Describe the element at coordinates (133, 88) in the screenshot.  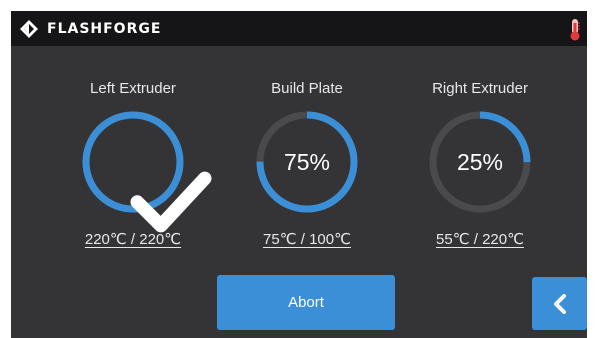
I see `left-extruder-title: Left Extruder` at that location.